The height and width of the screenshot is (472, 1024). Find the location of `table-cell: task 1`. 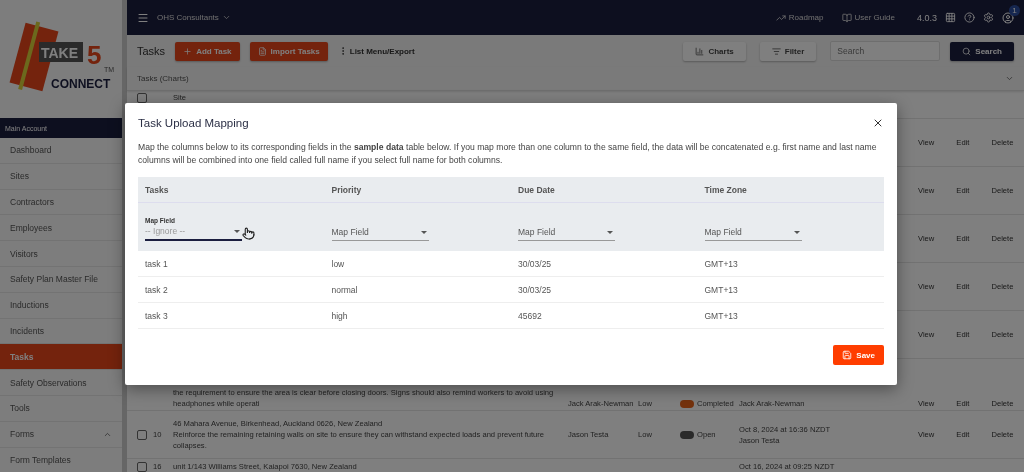

table-cell: task 1 is located at coordinates (231, 264).